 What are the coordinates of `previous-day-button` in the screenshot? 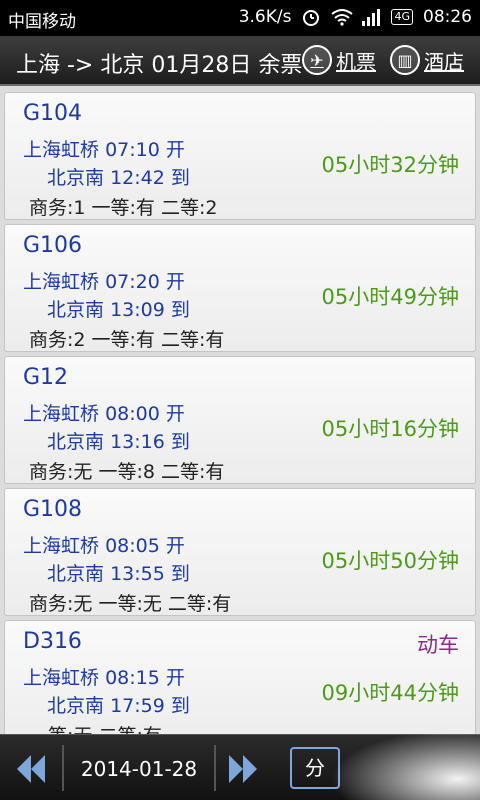 It's located at (31, 769).